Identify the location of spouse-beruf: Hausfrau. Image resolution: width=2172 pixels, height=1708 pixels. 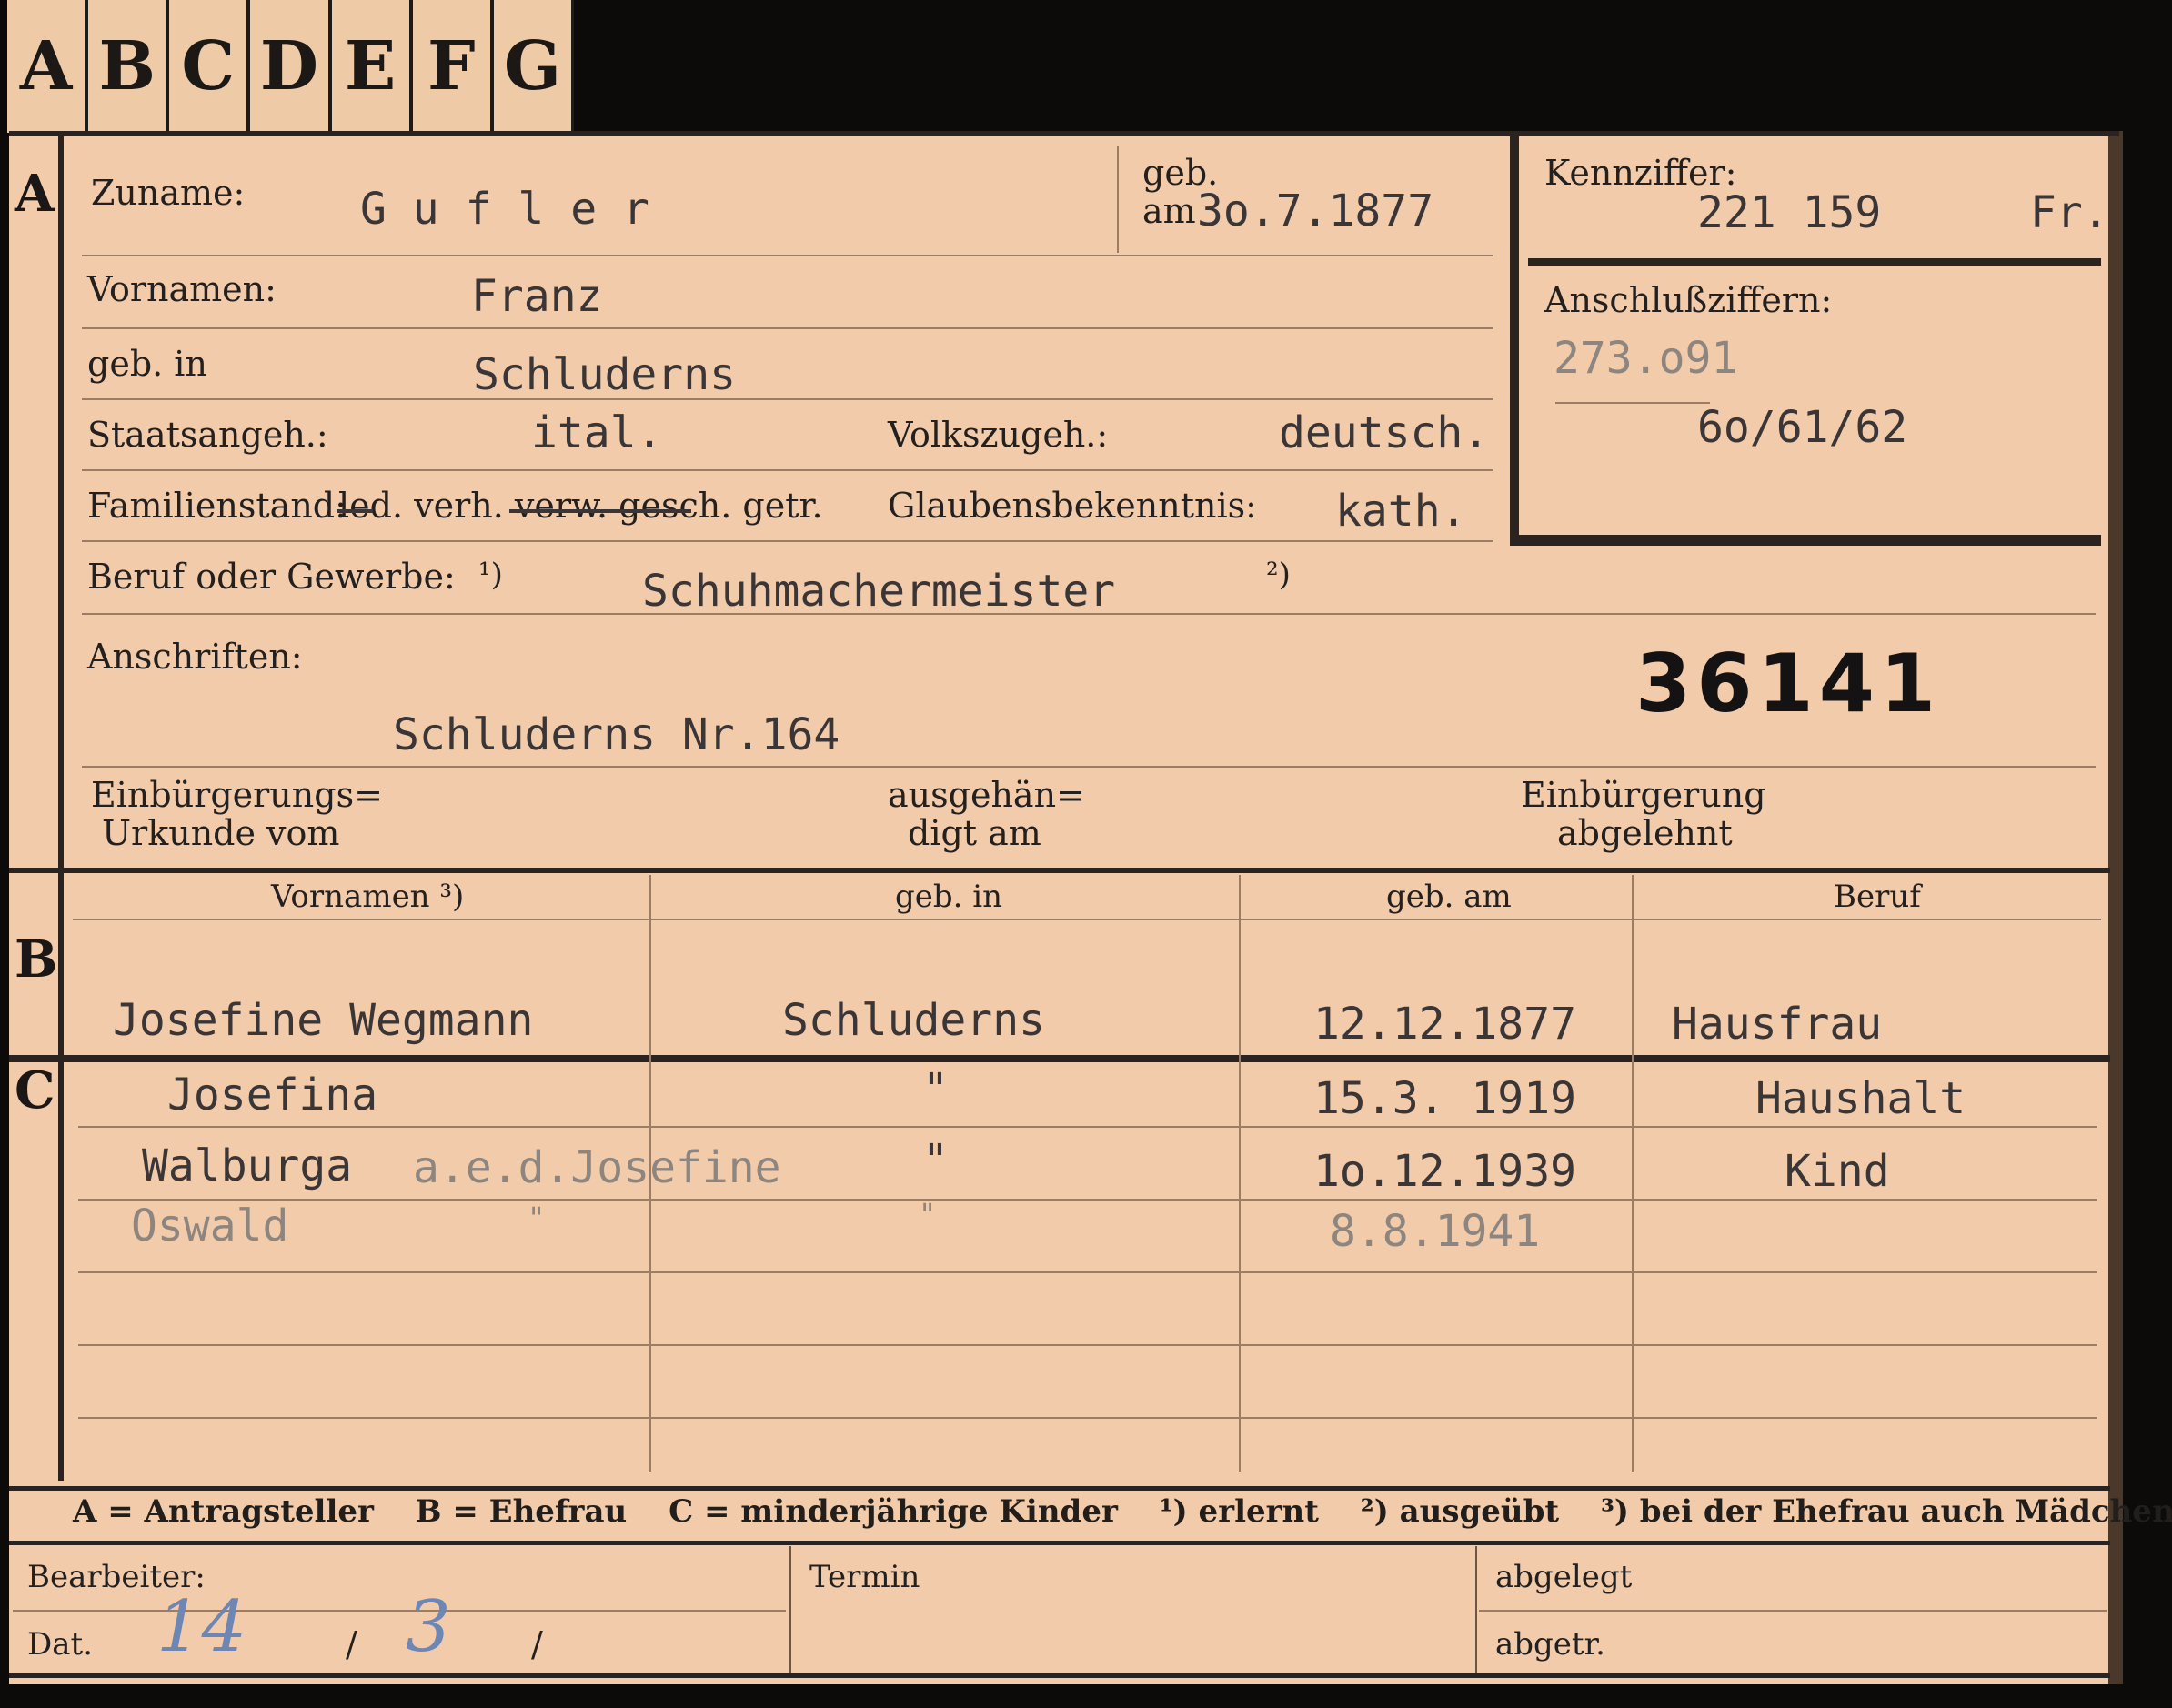
(1778, 1024).